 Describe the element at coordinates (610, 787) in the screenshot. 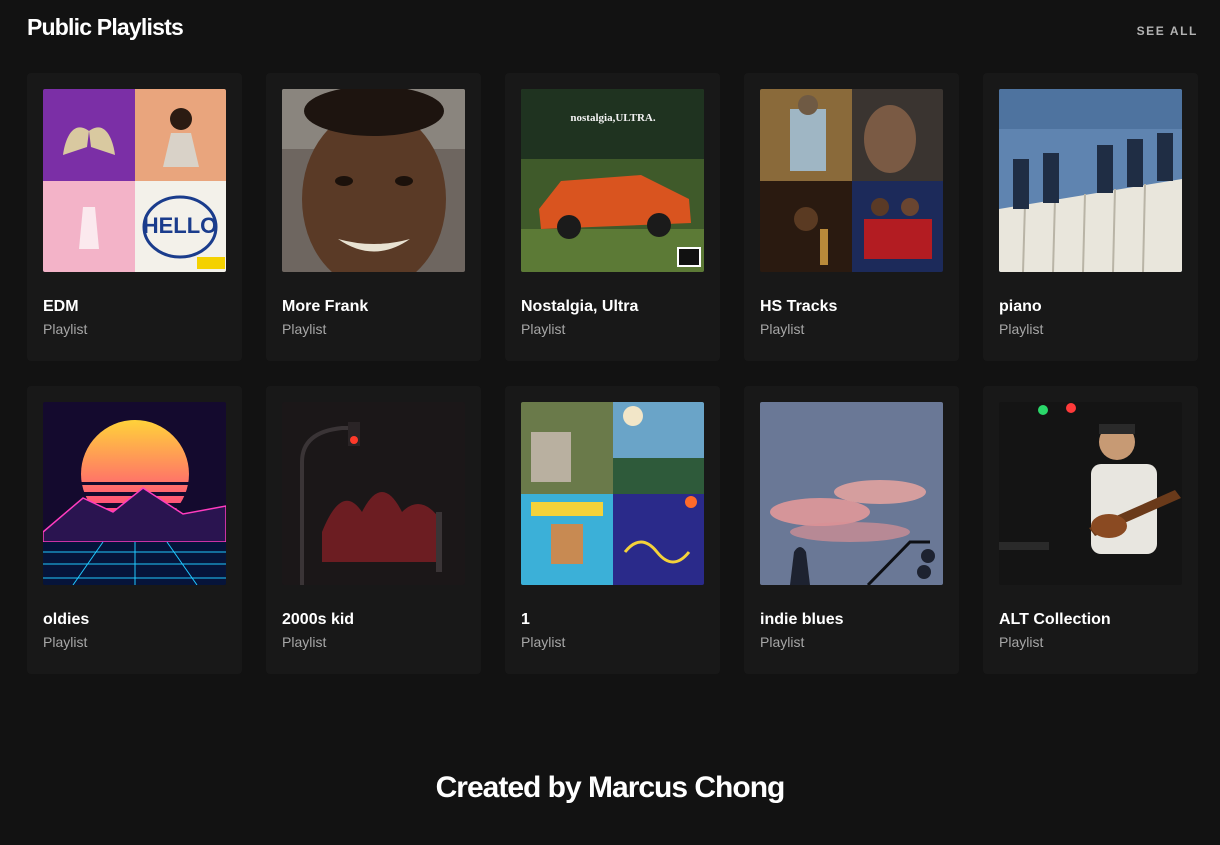

I see `footer-credit: Created by Marcus Chong` at that location.